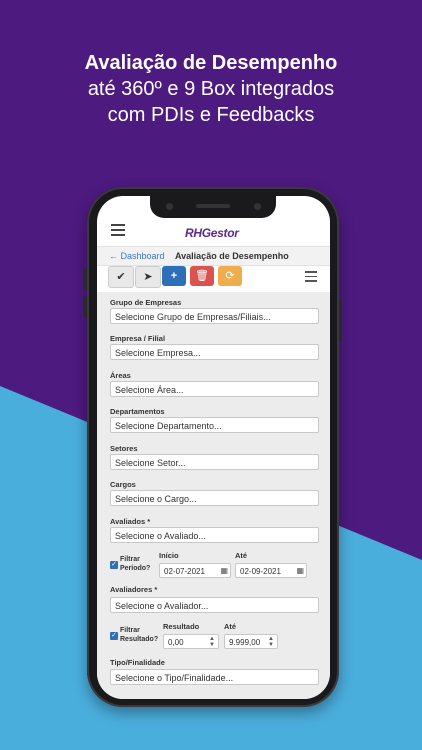  I want to click on avaliadores-label: Avaliadores *, so click(134, 589).